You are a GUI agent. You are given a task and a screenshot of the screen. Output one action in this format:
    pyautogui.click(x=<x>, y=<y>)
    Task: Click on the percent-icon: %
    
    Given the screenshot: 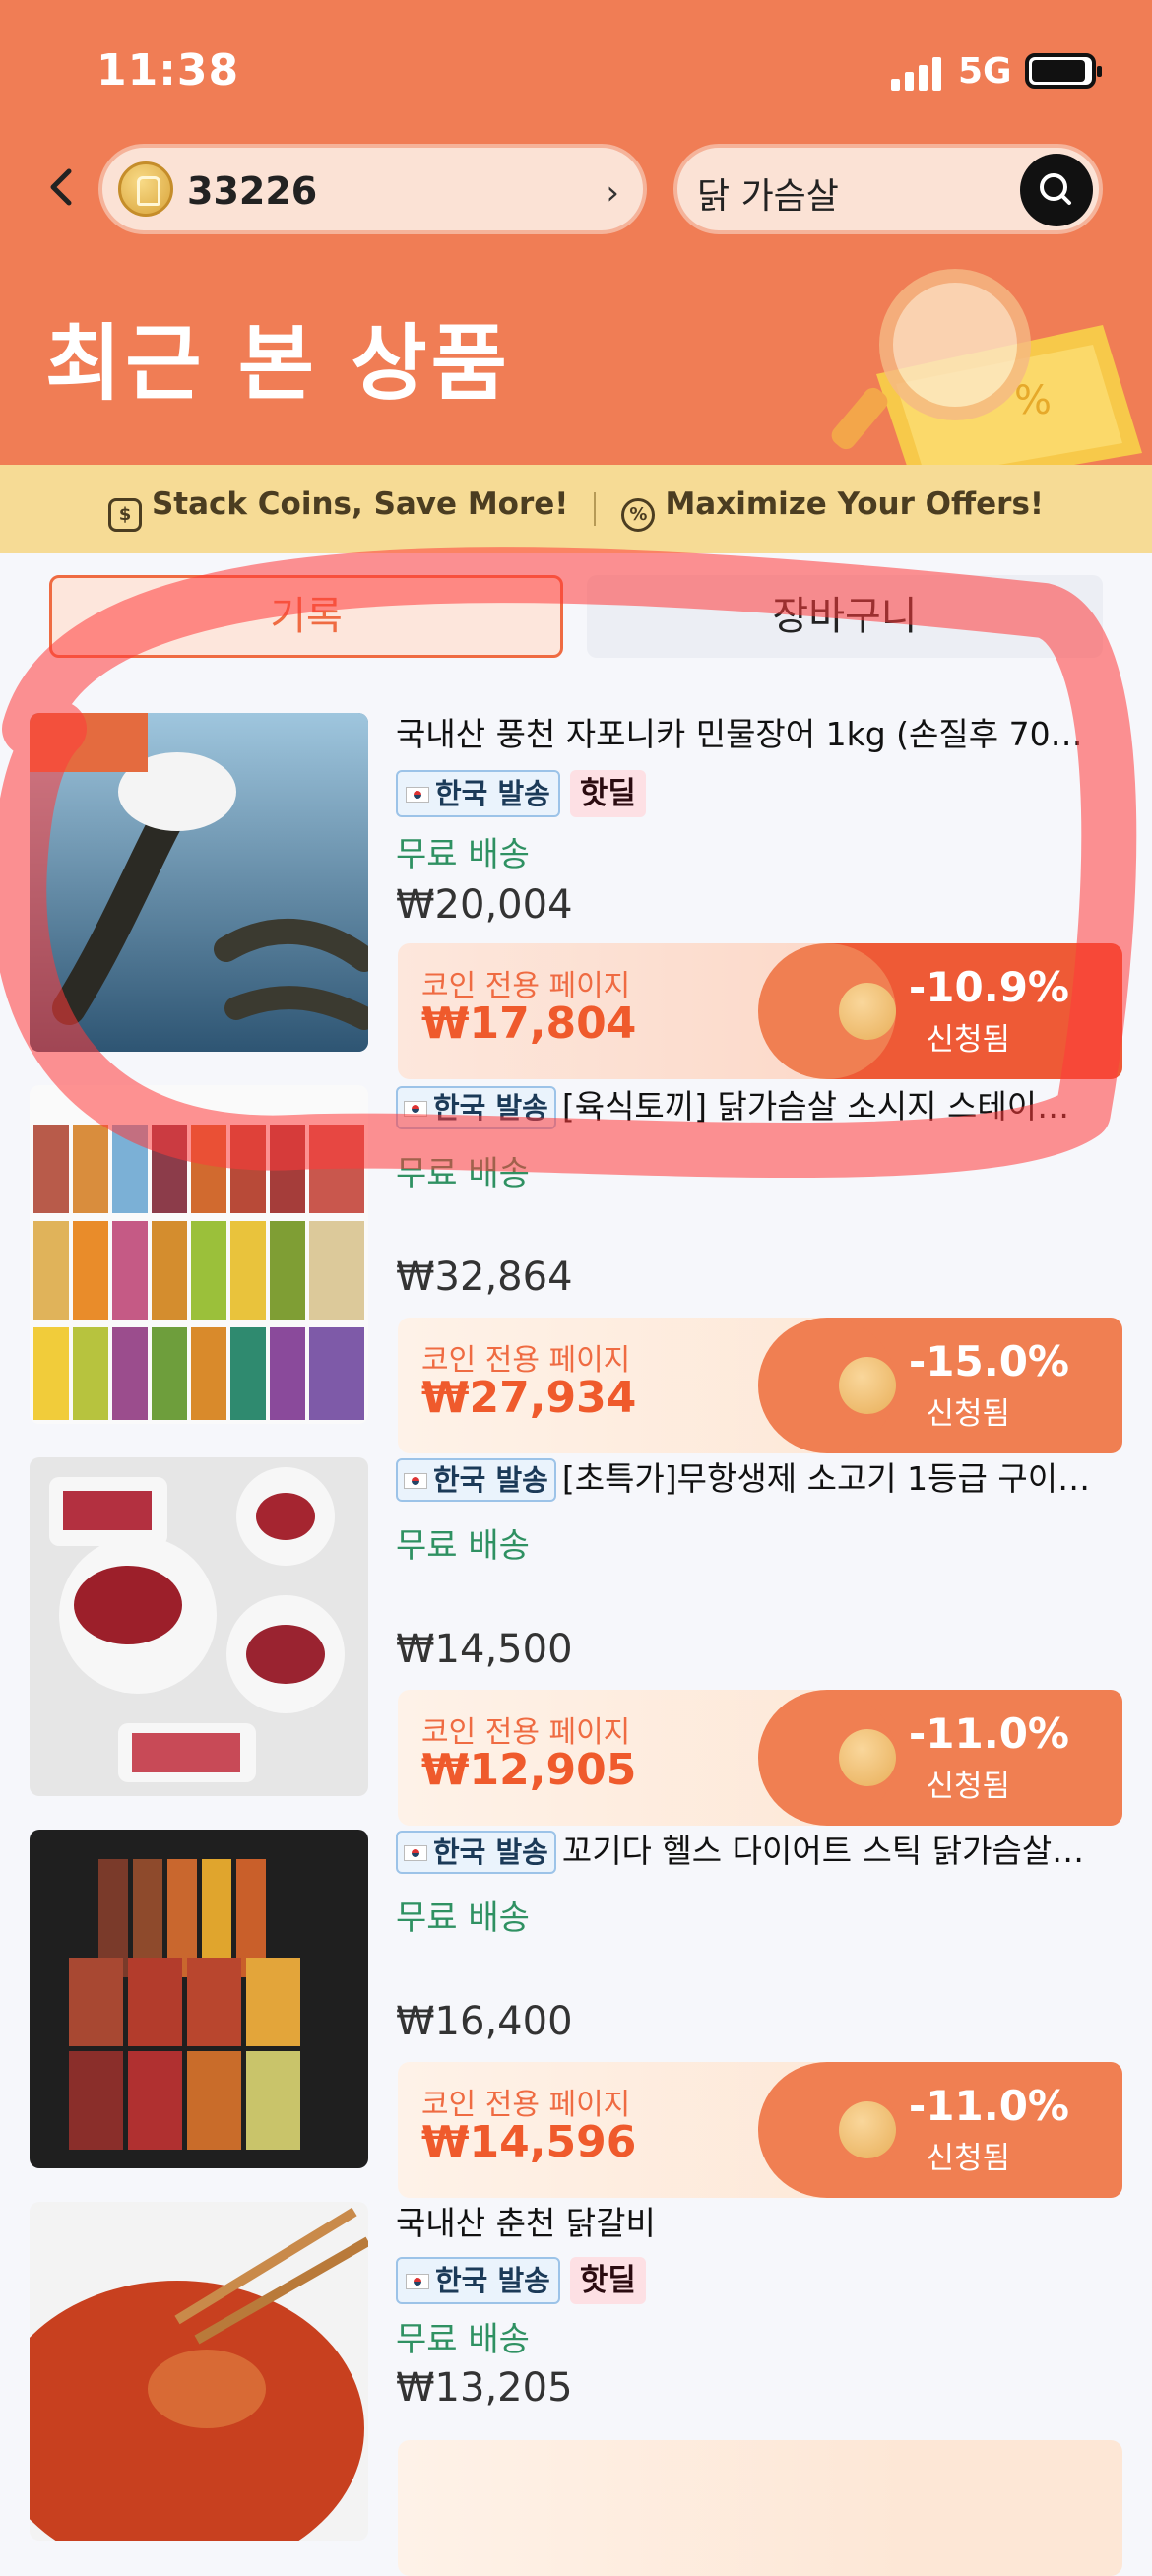 What is the action you would take?
    pyautogui.click(x=638, y=515)
    